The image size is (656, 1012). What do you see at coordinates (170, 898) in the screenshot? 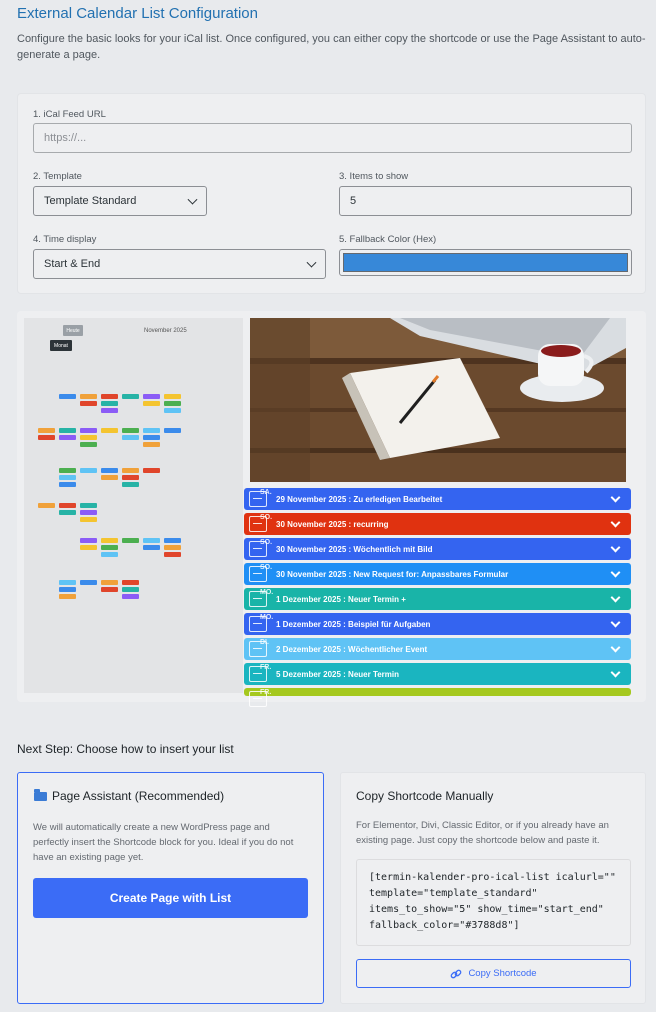
I see `create-page-button: Create Page with List` at bounding box center [170, 898].